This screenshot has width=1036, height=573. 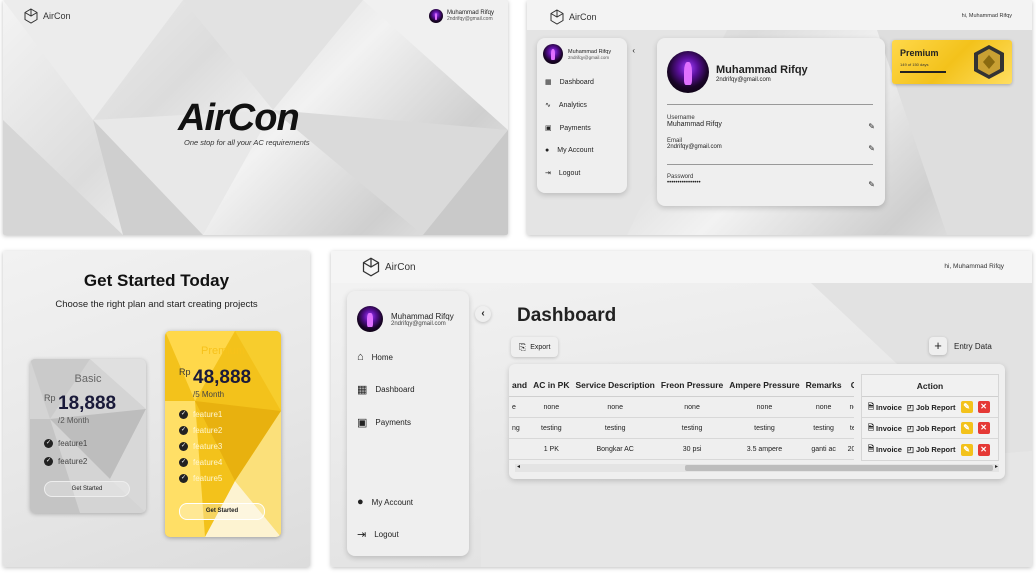 I want to click on briefcase-icon: ◰, so click(x=910, y=407).